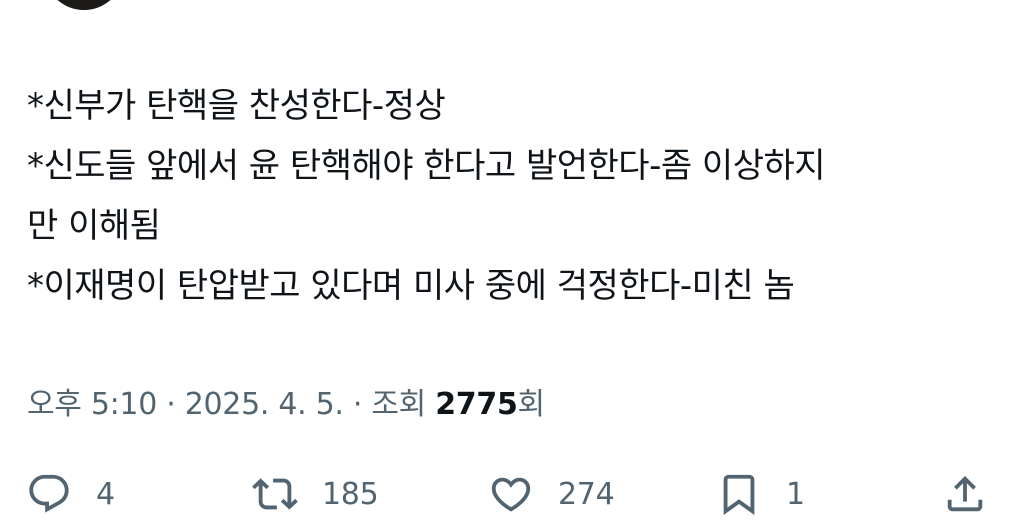  Describe the element at coordinates (314, 494) in the screenshot. I see `retweet-button: 185` at that location.